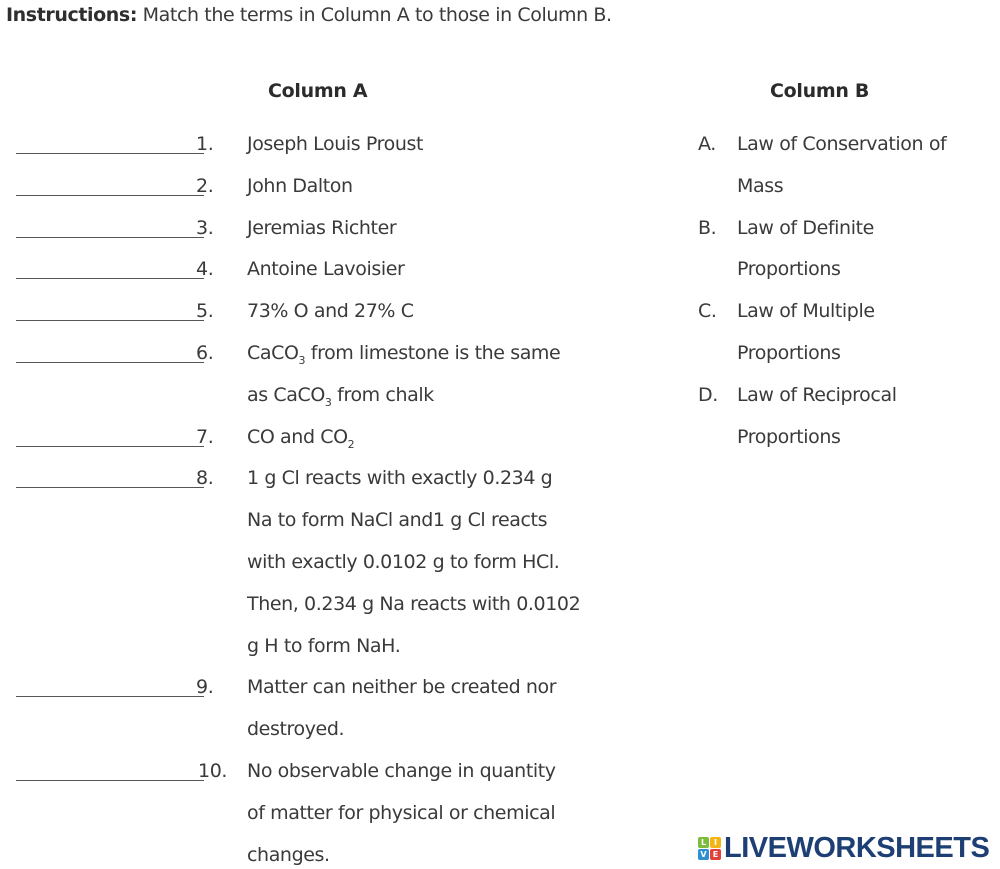  What do you see at coordinates (205, 269) in the screenshot?
I see `item-number: 4.` at bounding box center [205, 269].